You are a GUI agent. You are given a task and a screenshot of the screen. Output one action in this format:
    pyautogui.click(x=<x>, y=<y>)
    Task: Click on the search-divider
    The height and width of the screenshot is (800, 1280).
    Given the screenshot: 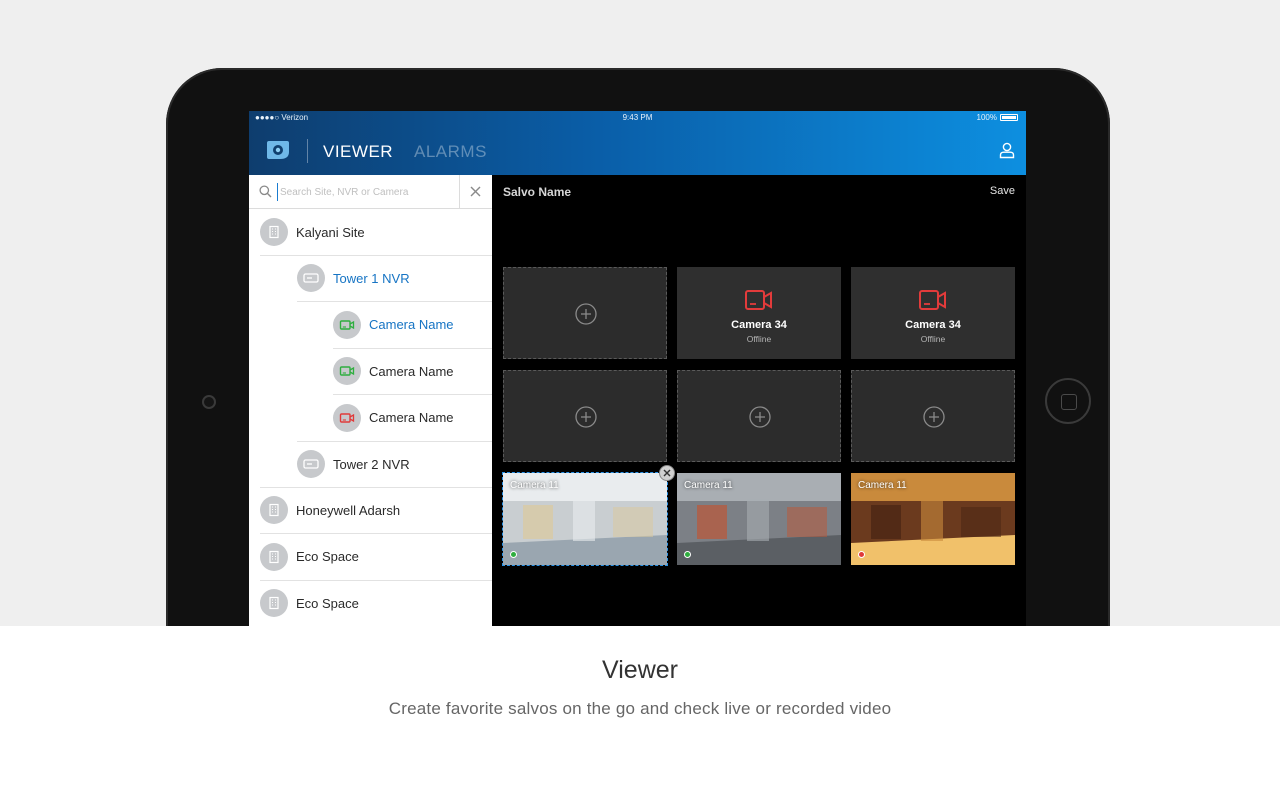 What is the action you would take?
    pyautogui.click(x=459, y=192)
    